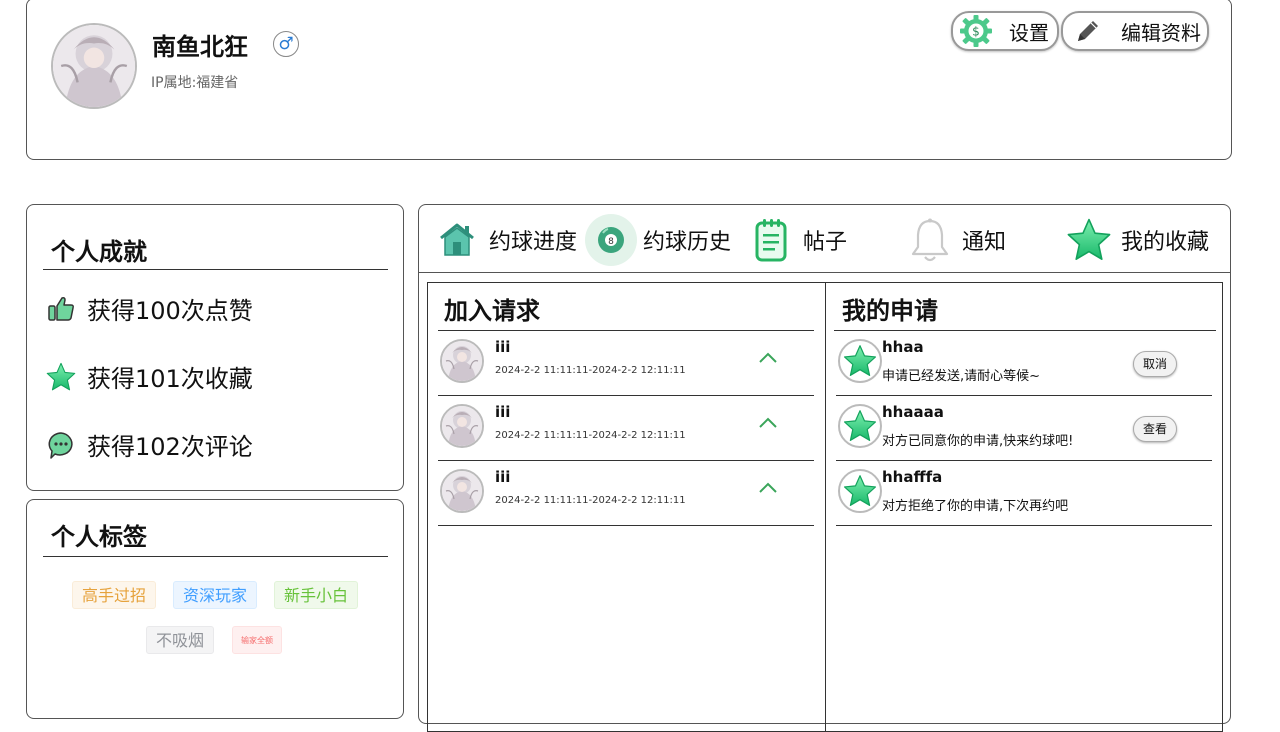 This screenshot has height=732, width=1280. I want to click on application-status: 申请已经发送,请耐心等候~, so click(961, 376).